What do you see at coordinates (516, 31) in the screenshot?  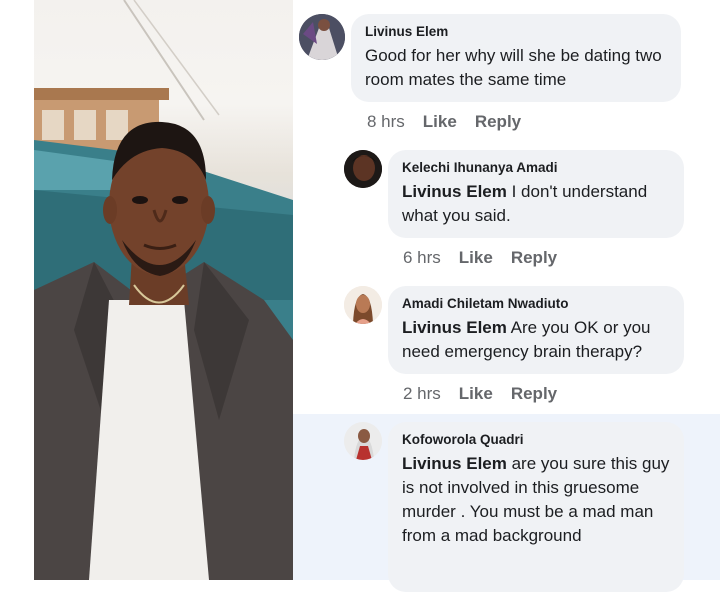 I see `commenter-name: Livinus Elem` at bounding box center [516, 31].